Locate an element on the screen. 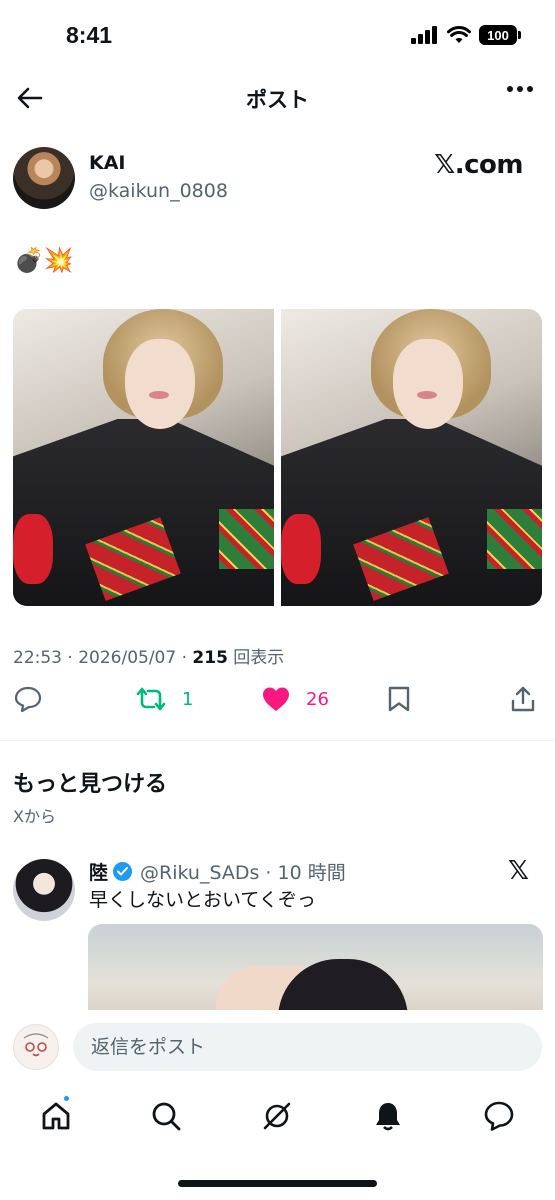 This screenshot has width=555, height=1200. tab-home is located at coordinates (56, 1116).